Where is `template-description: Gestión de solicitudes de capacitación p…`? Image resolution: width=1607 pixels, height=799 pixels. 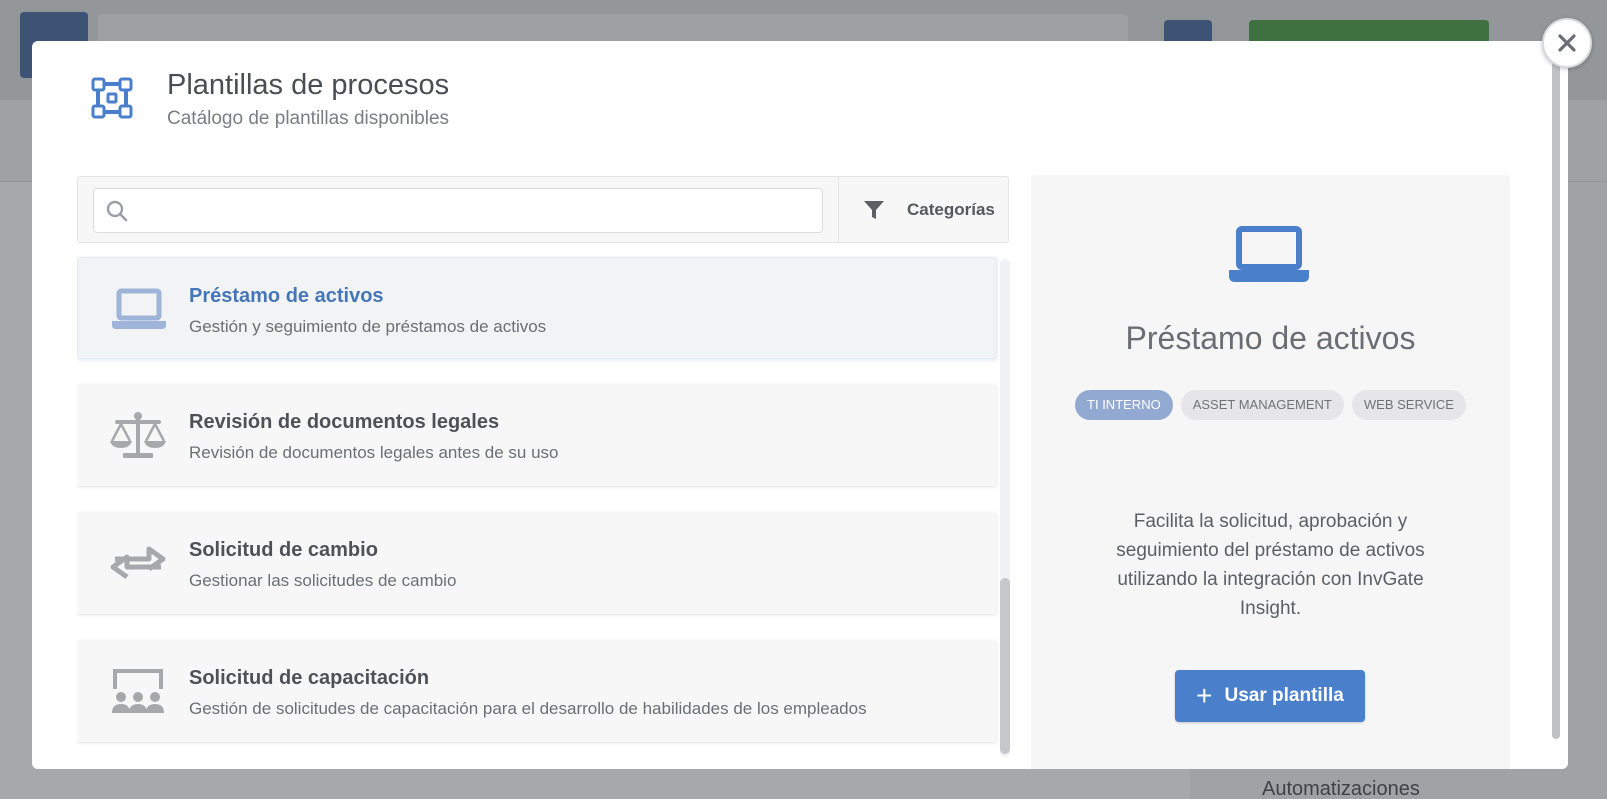 template-description: Gestión de solicitudes de capacitación p… is located at coordinates (528, 708).